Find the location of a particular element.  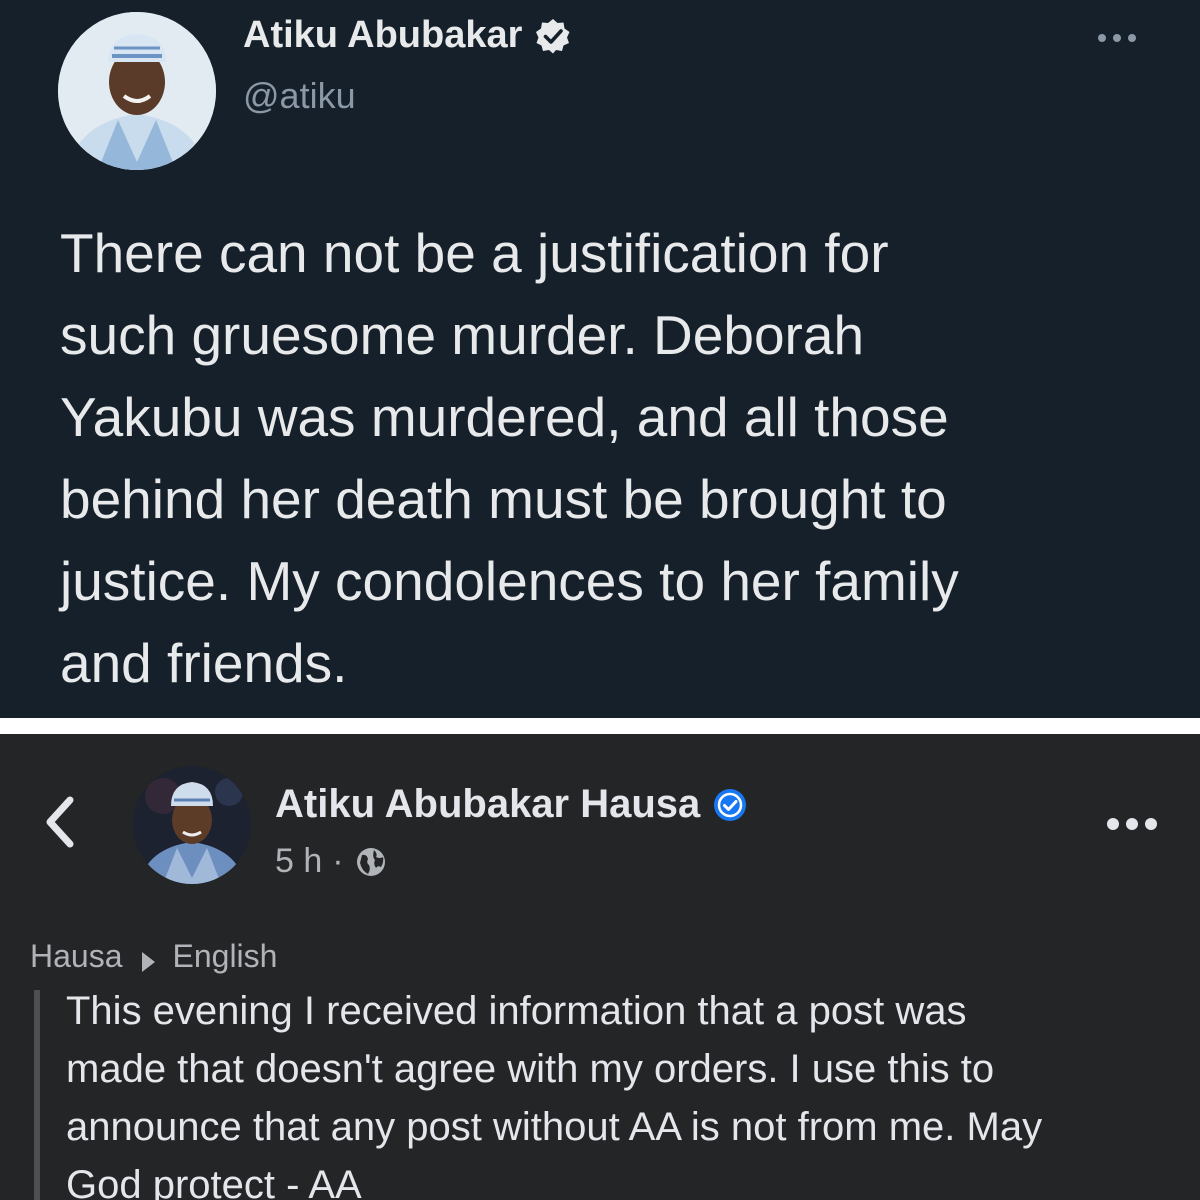

post-time: 5 h is located at coordinates (298, 861).